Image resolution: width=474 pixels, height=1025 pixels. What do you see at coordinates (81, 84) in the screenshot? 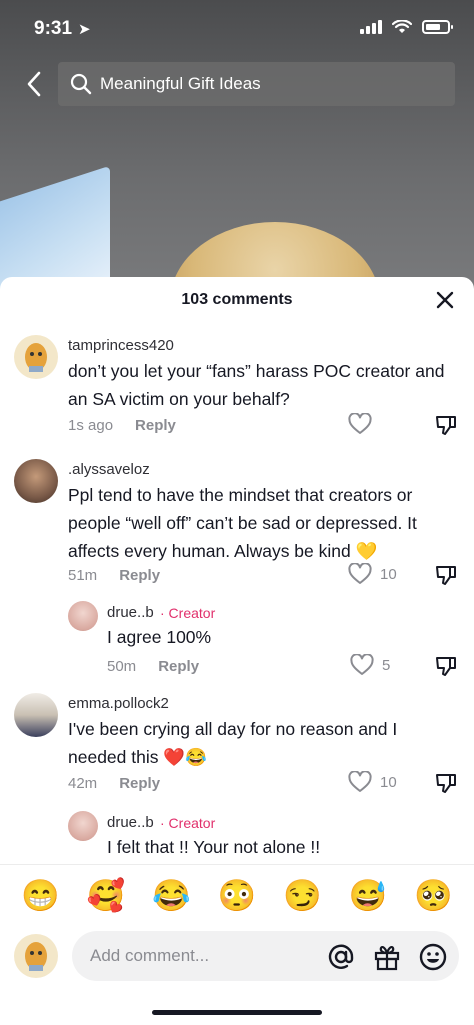
I see `search-icon` at bounding box center [81, 84].